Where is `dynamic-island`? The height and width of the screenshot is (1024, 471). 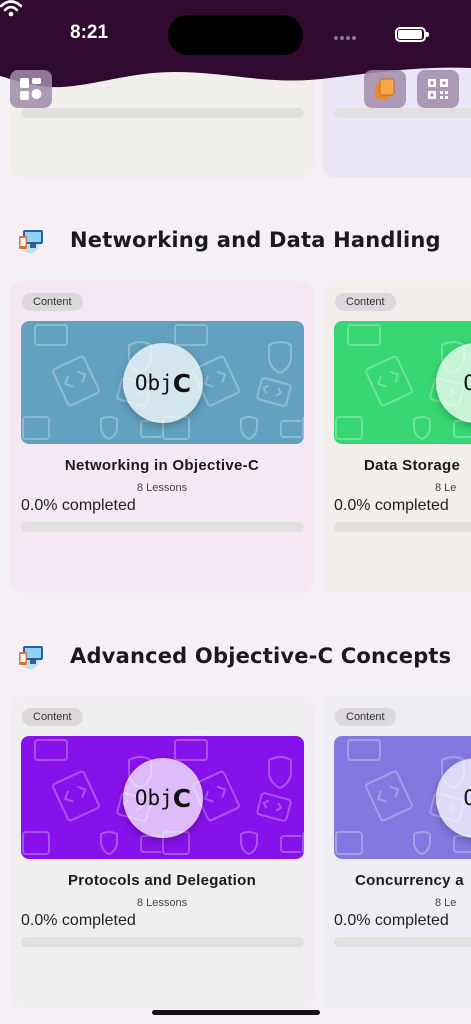
dynamic-island is located at coordinates (235, 35).